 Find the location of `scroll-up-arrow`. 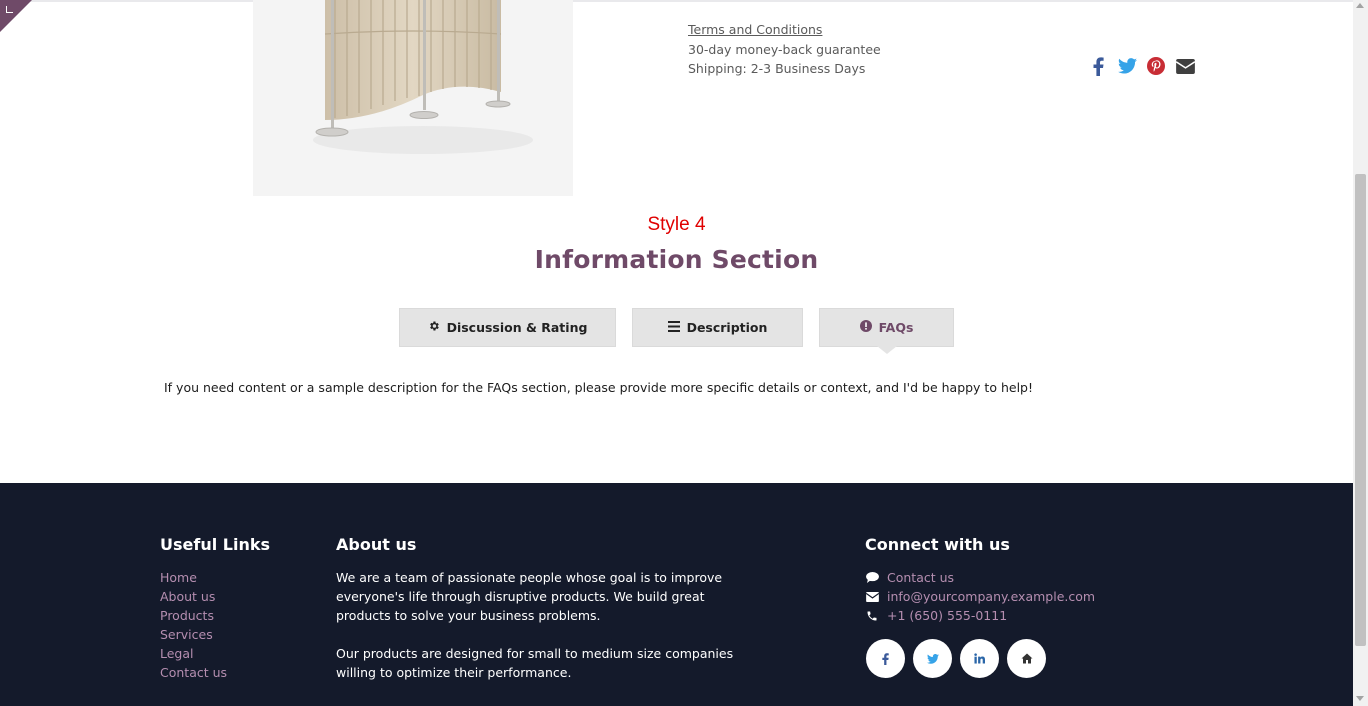

scroll-up-arrow is located at coordinates (1360, 5).